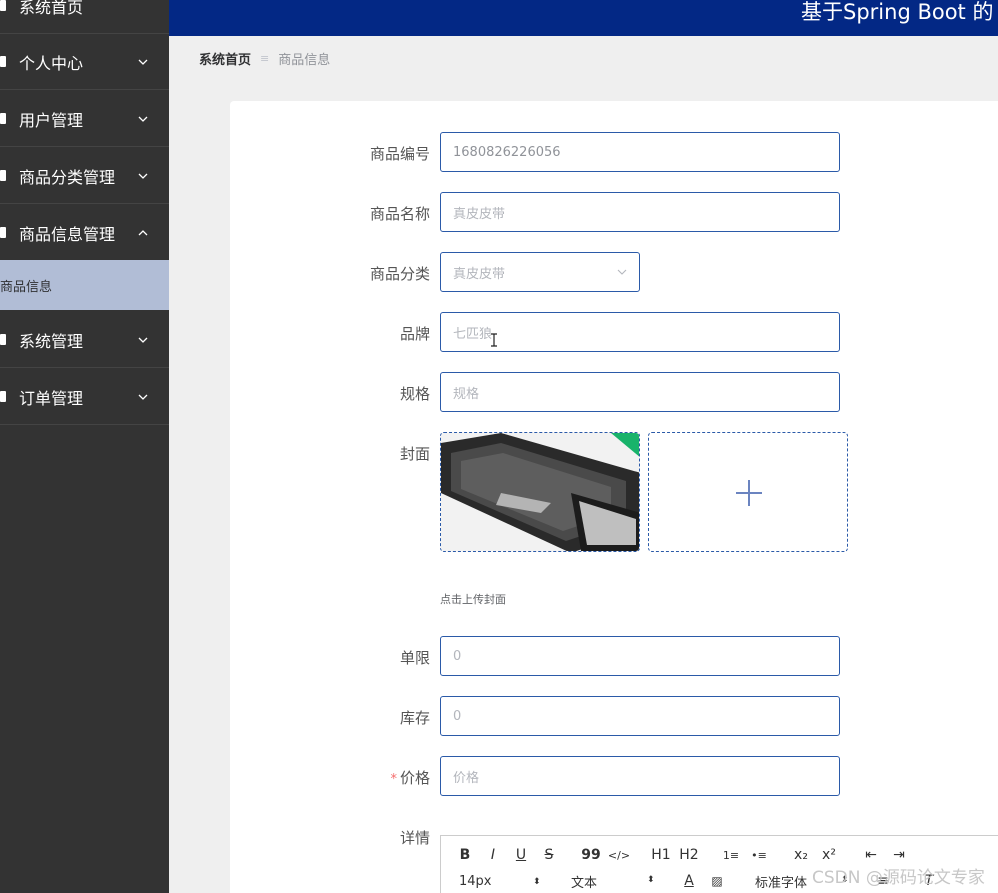 This screenshot has height=893, width=998. I want to click on detail-label: 详情, so click(414, 838).